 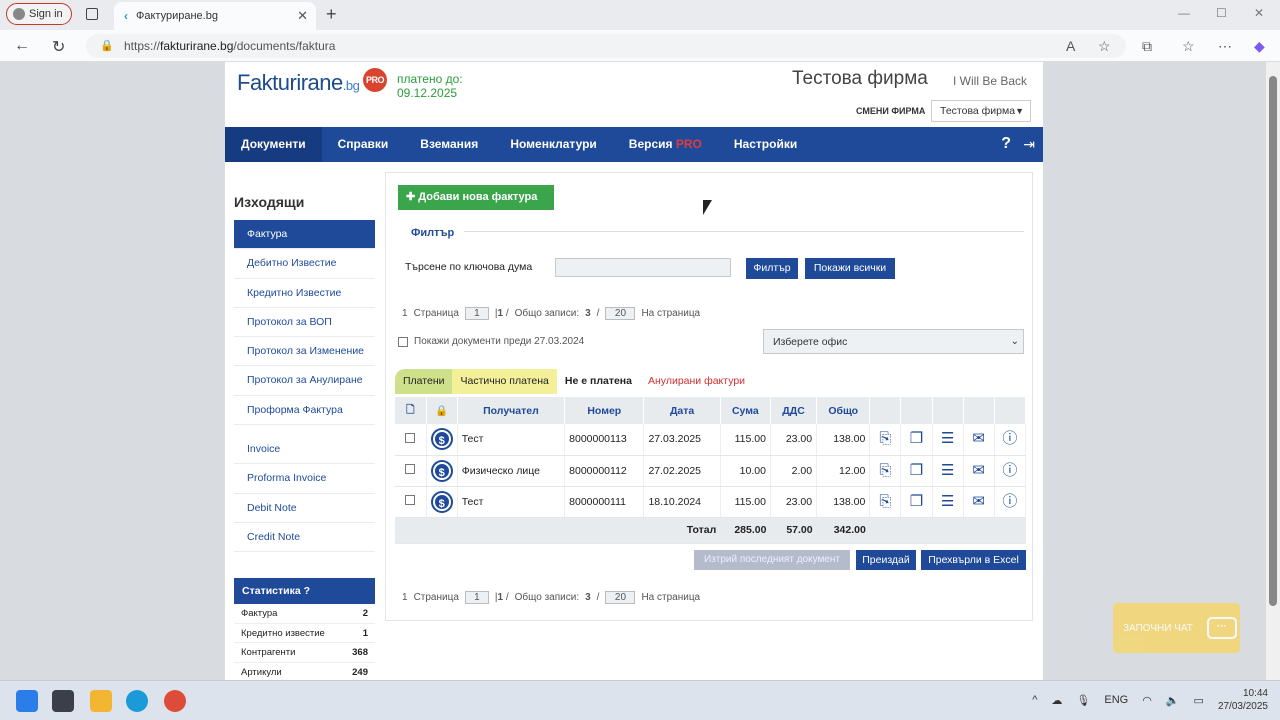 I want to click on nav-reports: Справки, so click(x=363, y=144).